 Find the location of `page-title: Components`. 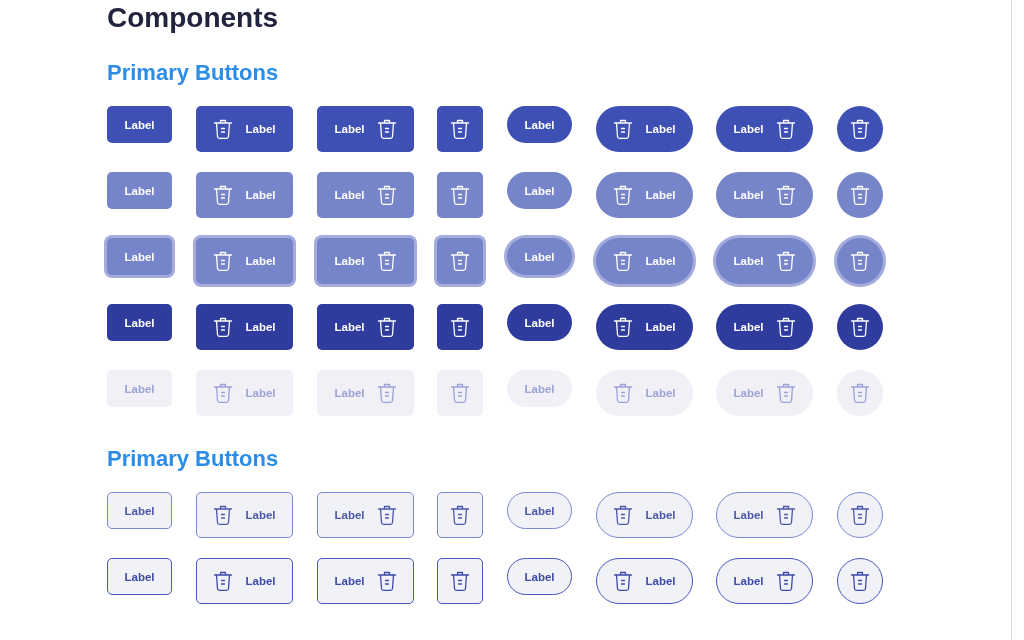

page-title: Components is located at coordinates (193, 17).